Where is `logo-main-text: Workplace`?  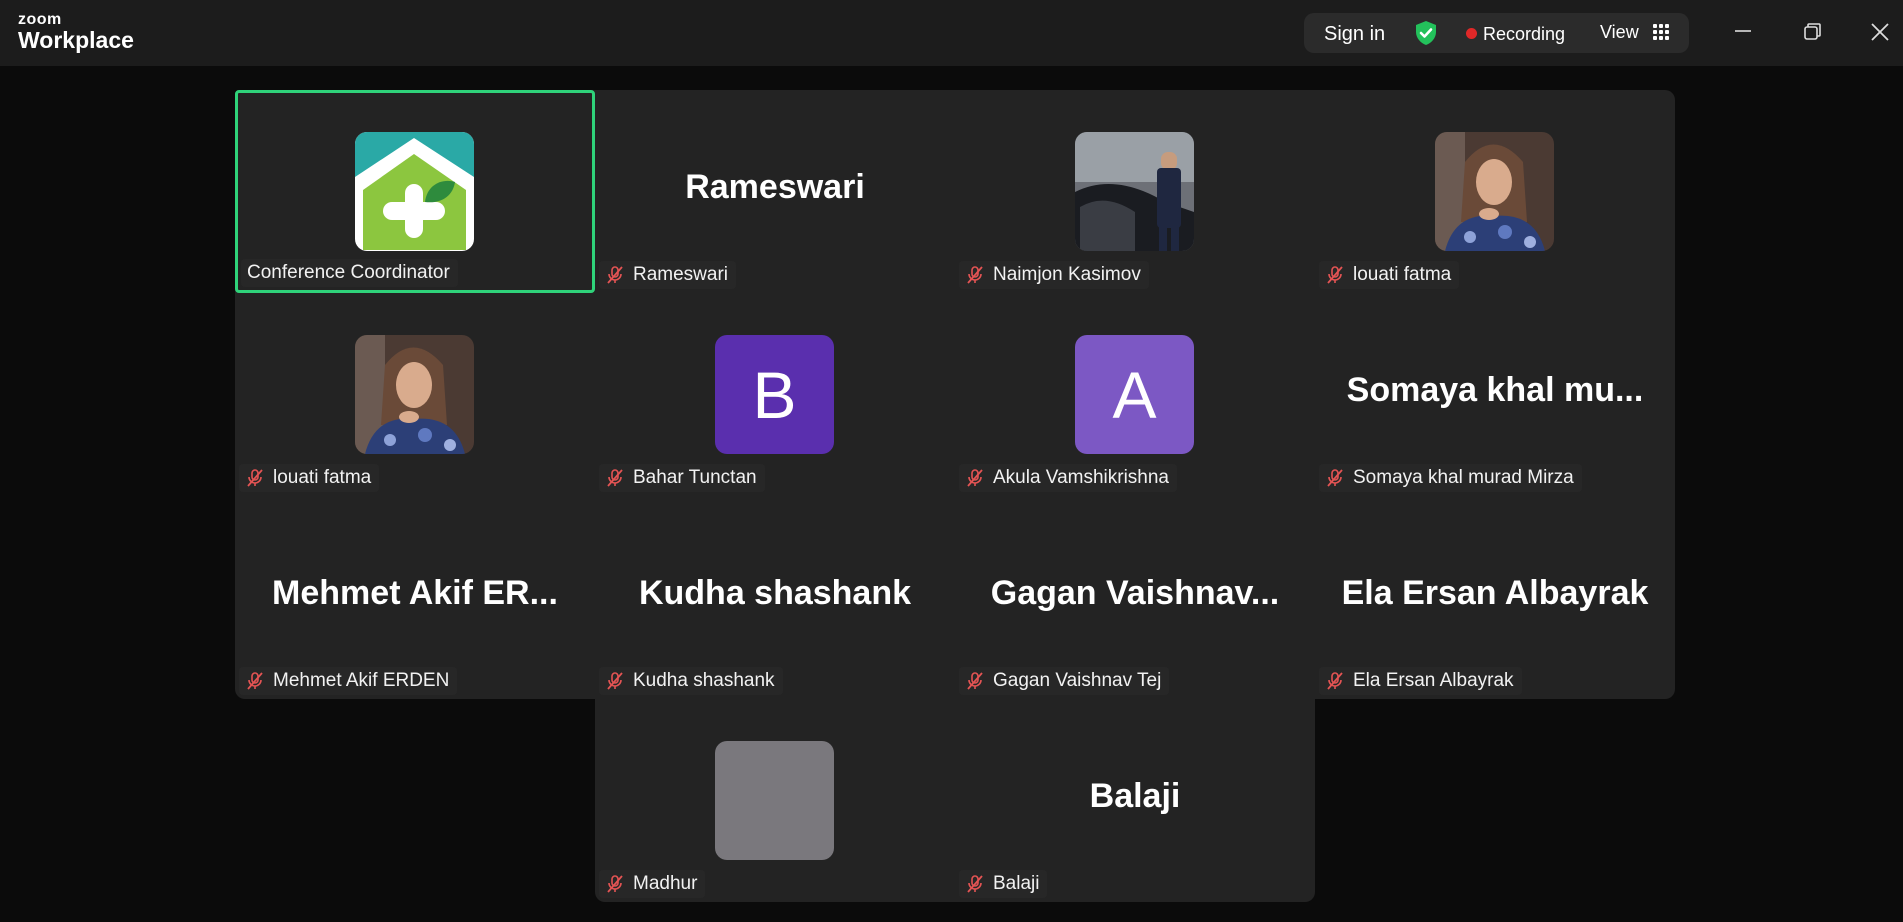
logo-main-text: Workplace is located at coordinates (76, 40).